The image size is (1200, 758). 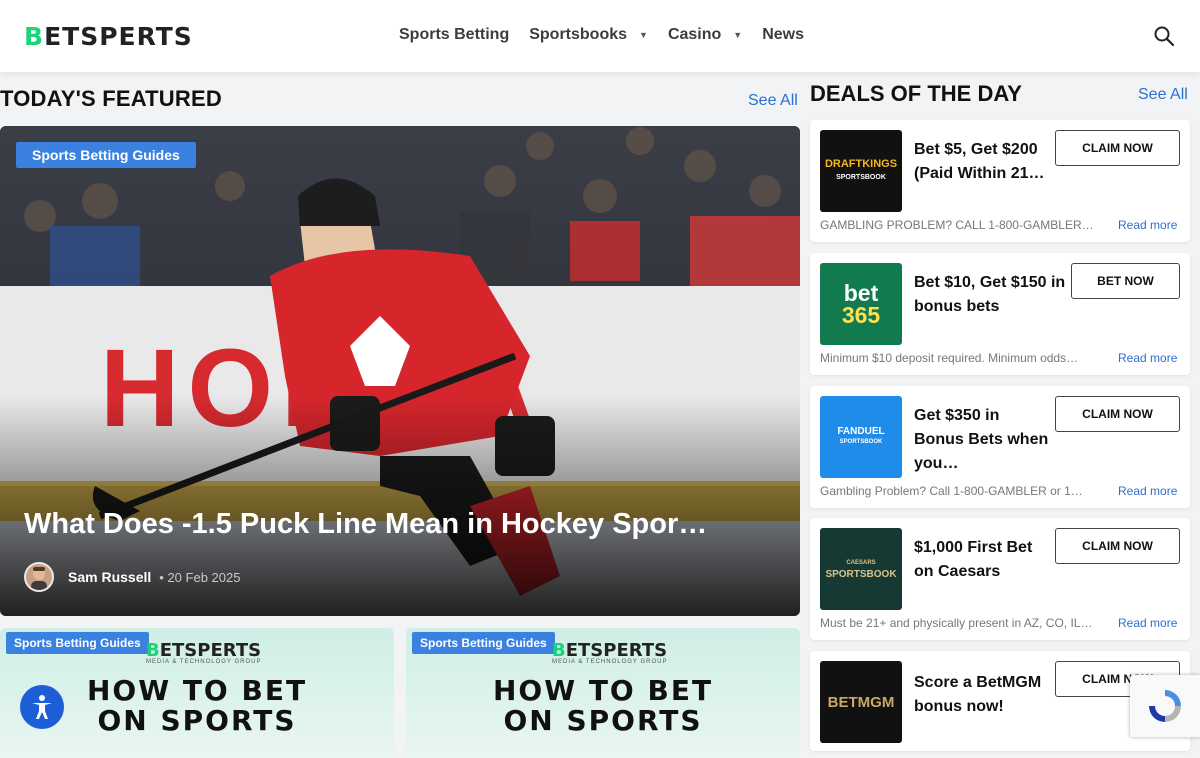 What do you see at coordinates (861, 304) in the screenshot?
I see `bet365-logo: bet 365` at bounding box center [861, 304].